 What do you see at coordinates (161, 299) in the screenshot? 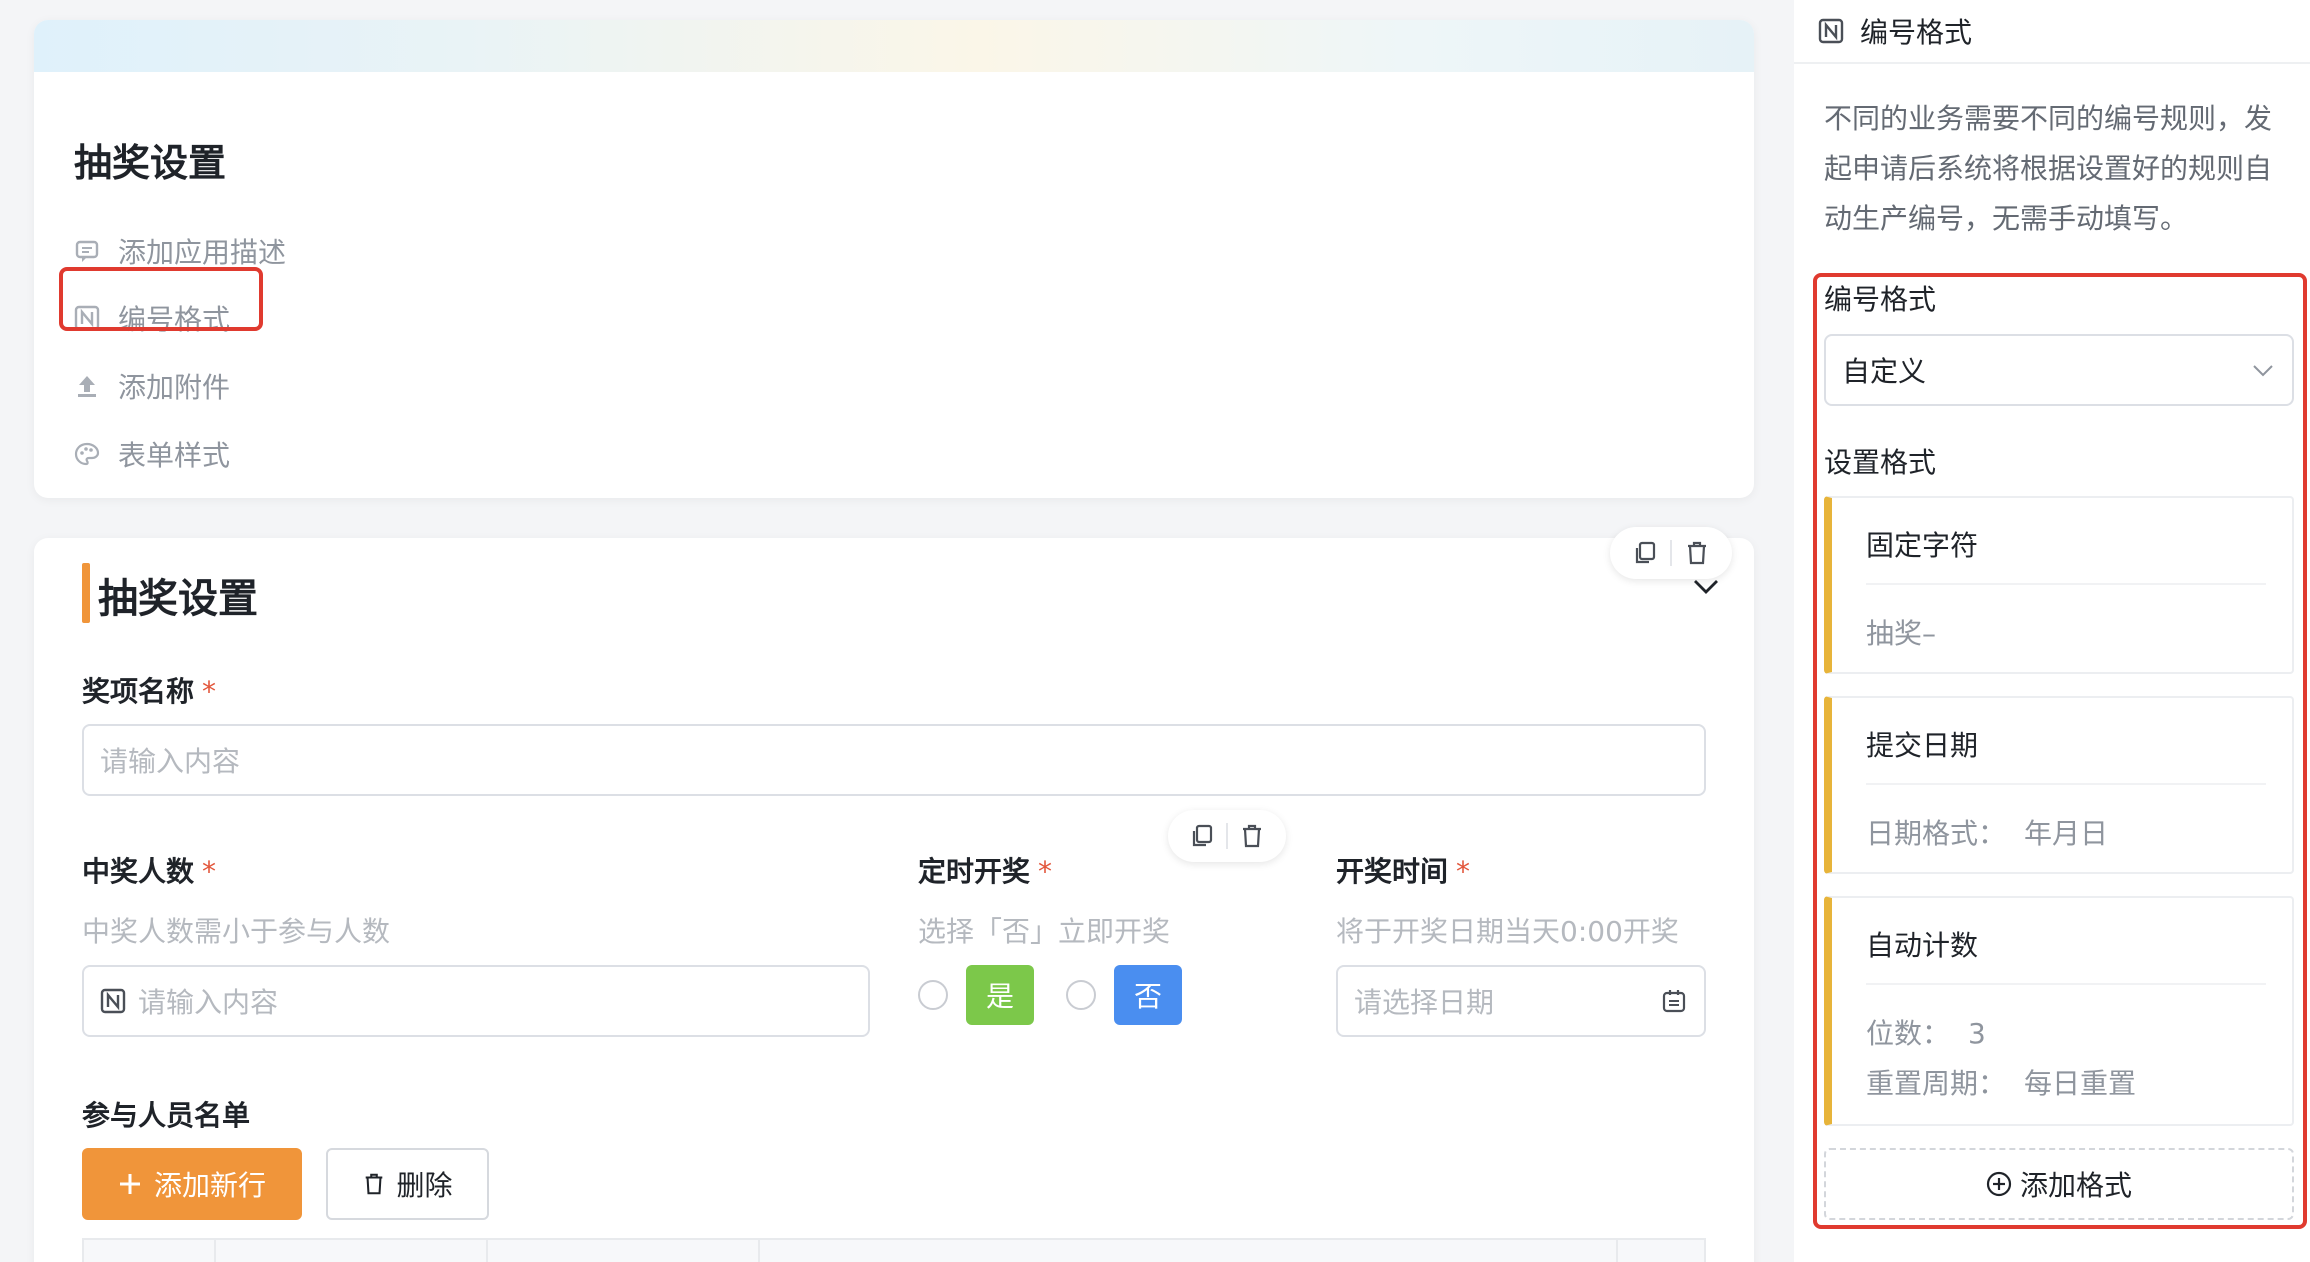
I see `highlight-box-number-format` at bounding box center [161, 299].